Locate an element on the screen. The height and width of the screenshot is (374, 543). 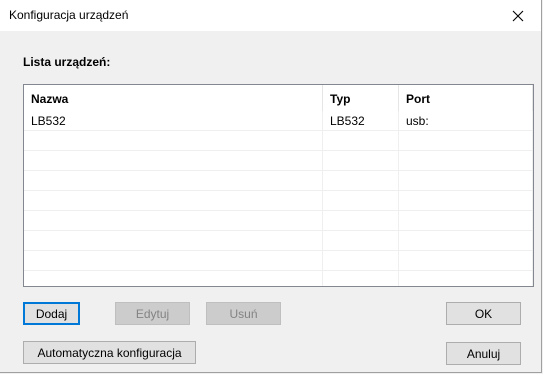
column-header-type: Typ is located at coordinates (361, 98).